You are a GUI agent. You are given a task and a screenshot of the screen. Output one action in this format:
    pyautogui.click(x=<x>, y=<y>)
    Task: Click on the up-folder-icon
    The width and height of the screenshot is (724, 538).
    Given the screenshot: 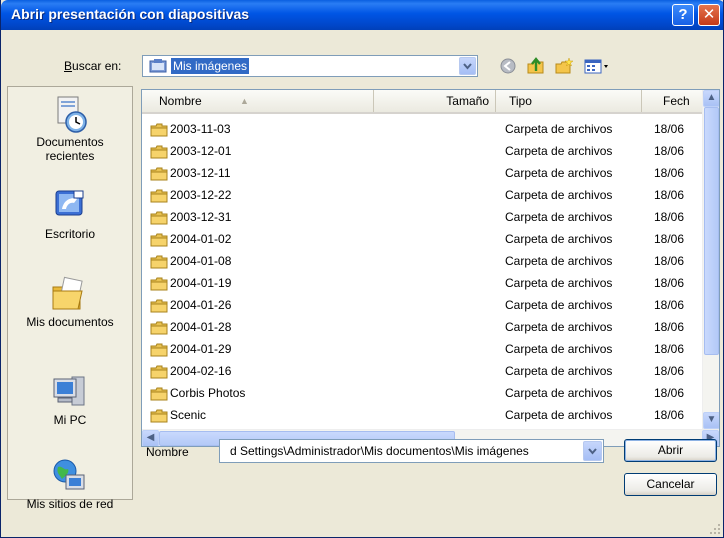 What is the action you would take?
    pyautogui.click(x=536, y=66)
    